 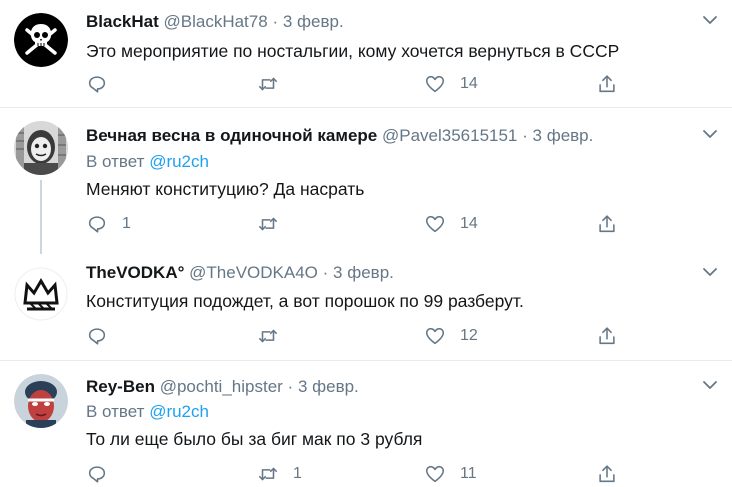 I want to click on tweet-text: То ли еще было бы за биг мак по 3 рубля, so click(x=254, y=439).